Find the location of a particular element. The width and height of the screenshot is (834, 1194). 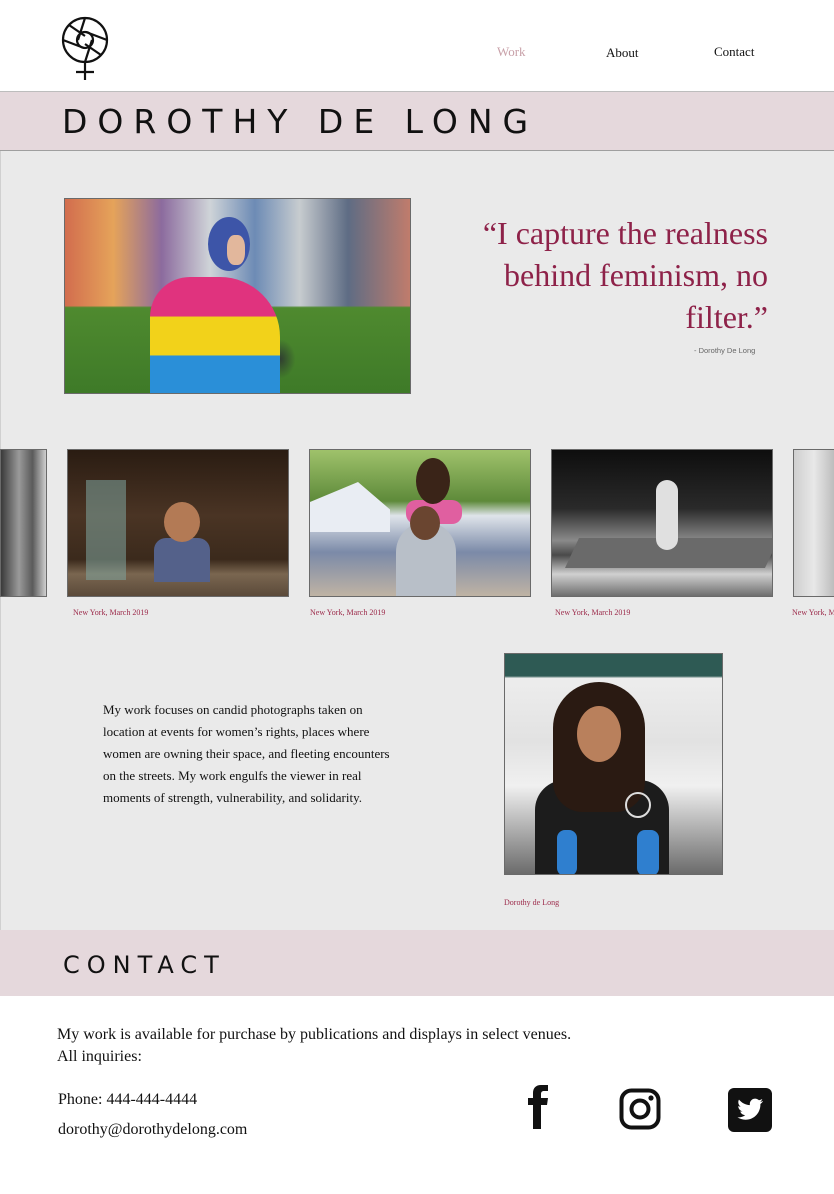

nav-contact-link: Contact is located at coordinates (734, 52).